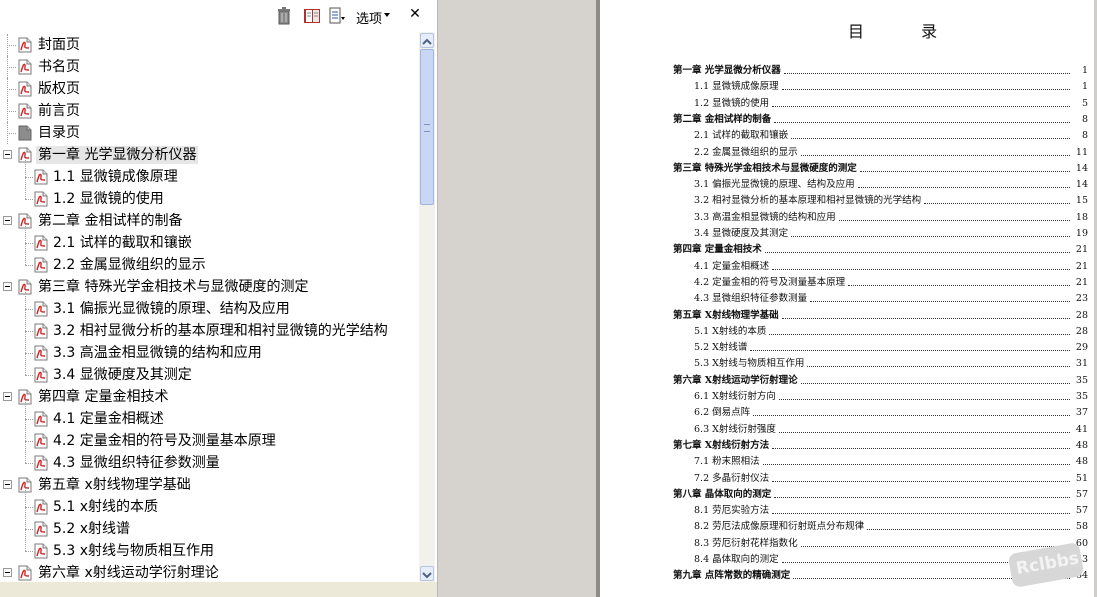 This screenshot has height=597, width=1097. I want to click on bookmark-label: 版权页, so click(59, 89).